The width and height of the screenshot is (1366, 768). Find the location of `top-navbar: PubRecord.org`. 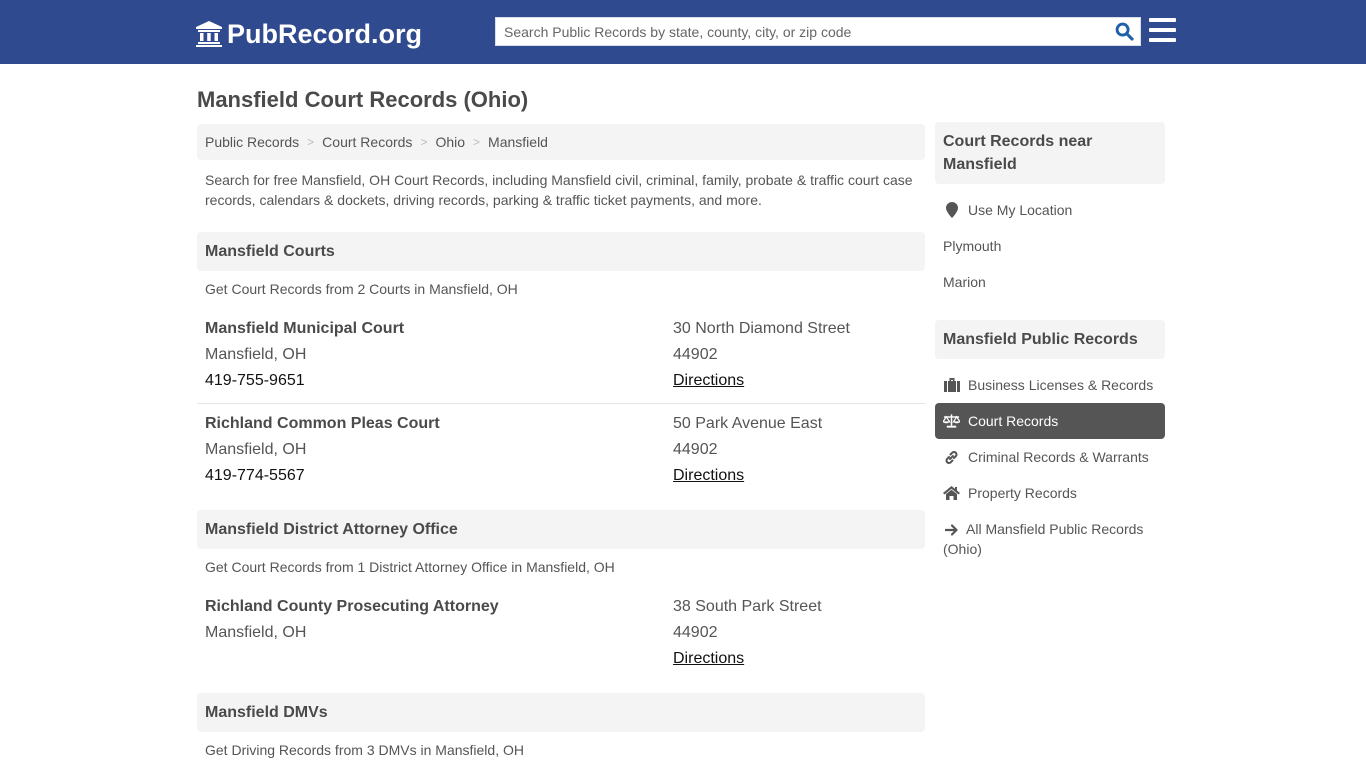

top-navbar: PubRecord.org is located at coordinates (683, 32).